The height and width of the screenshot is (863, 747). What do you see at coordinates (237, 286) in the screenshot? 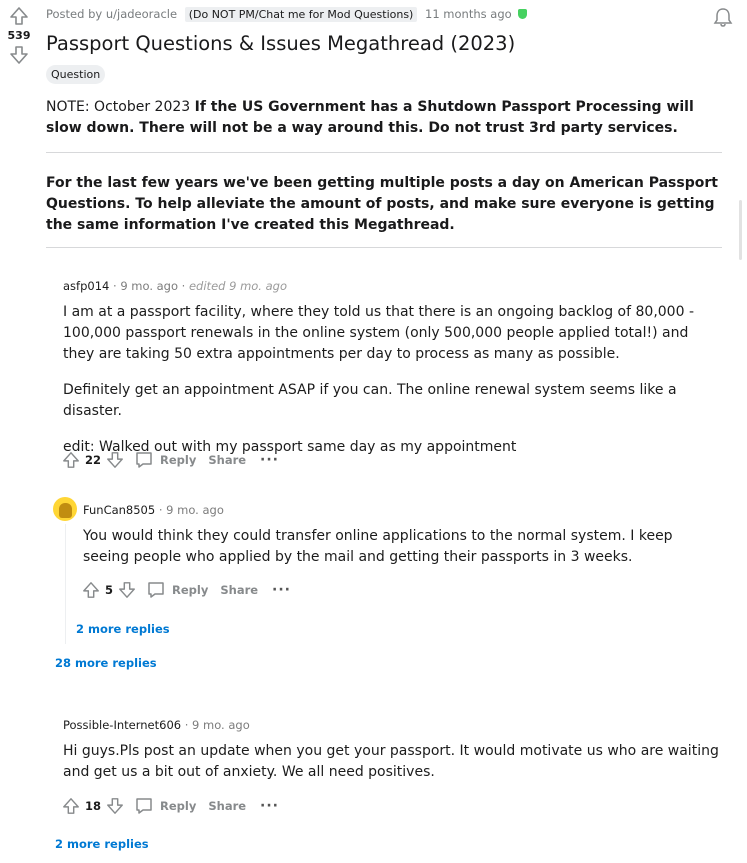
I see `comment-edited: edited 9 mo. ago` at bounding box center [237, 286].